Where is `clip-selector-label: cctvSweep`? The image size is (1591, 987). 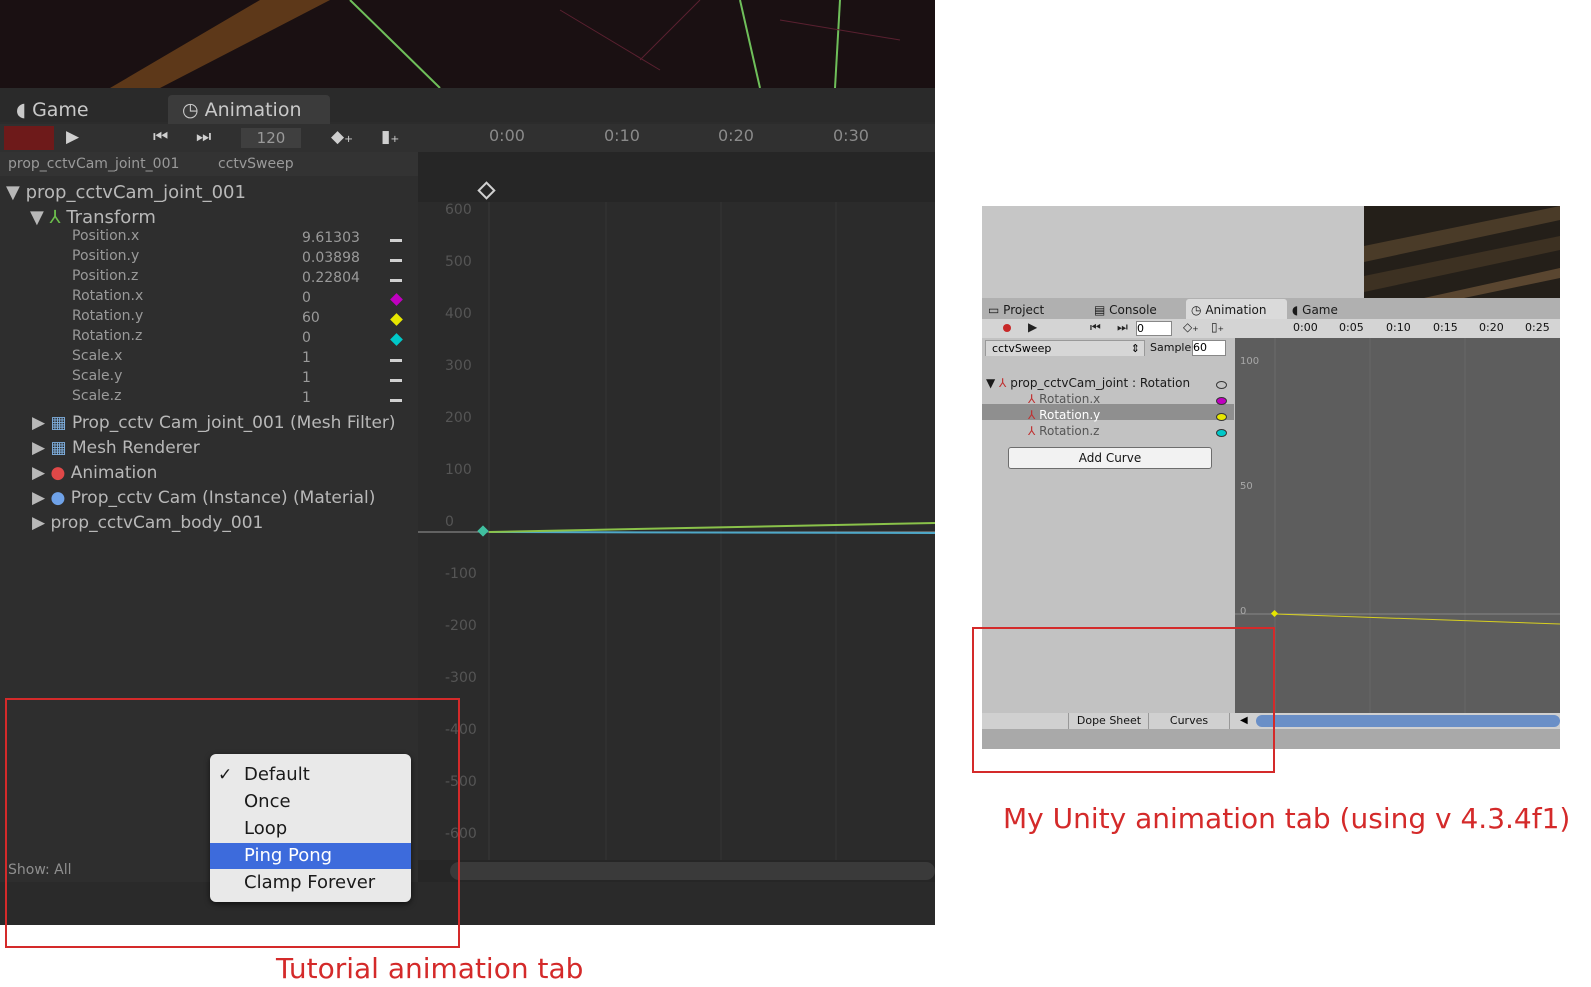
clip-selector-label: cctvSweep is located at coordinates (1022, 348).